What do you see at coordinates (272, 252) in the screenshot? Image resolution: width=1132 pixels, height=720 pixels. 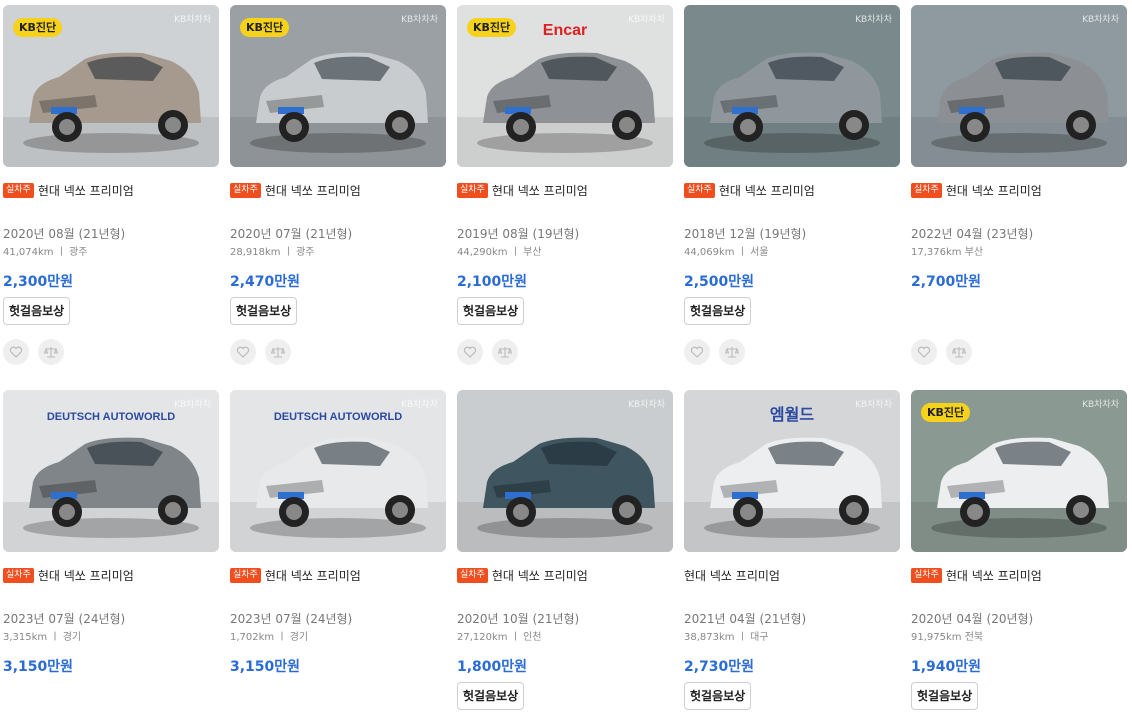 I see `car-mileage-location: 28,918km ㅣ 광주` at bounding box center [272, 252].